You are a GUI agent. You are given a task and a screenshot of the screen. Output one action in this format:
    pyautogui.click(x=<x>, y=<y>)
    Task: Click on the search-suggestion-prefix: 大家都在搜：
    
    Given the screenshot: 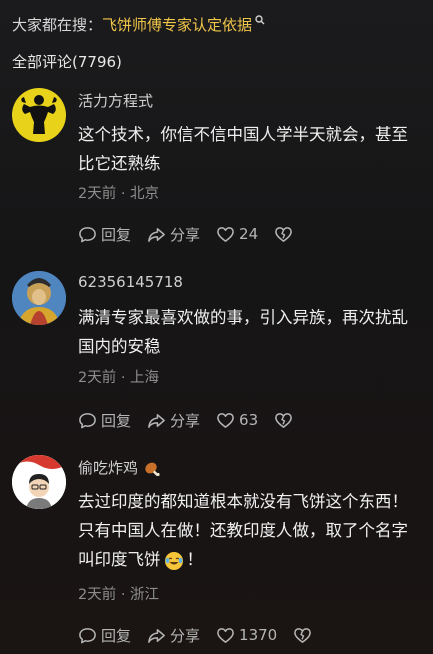 What is the action you would take?
    pyautogui.click(x=57, y=24)
    